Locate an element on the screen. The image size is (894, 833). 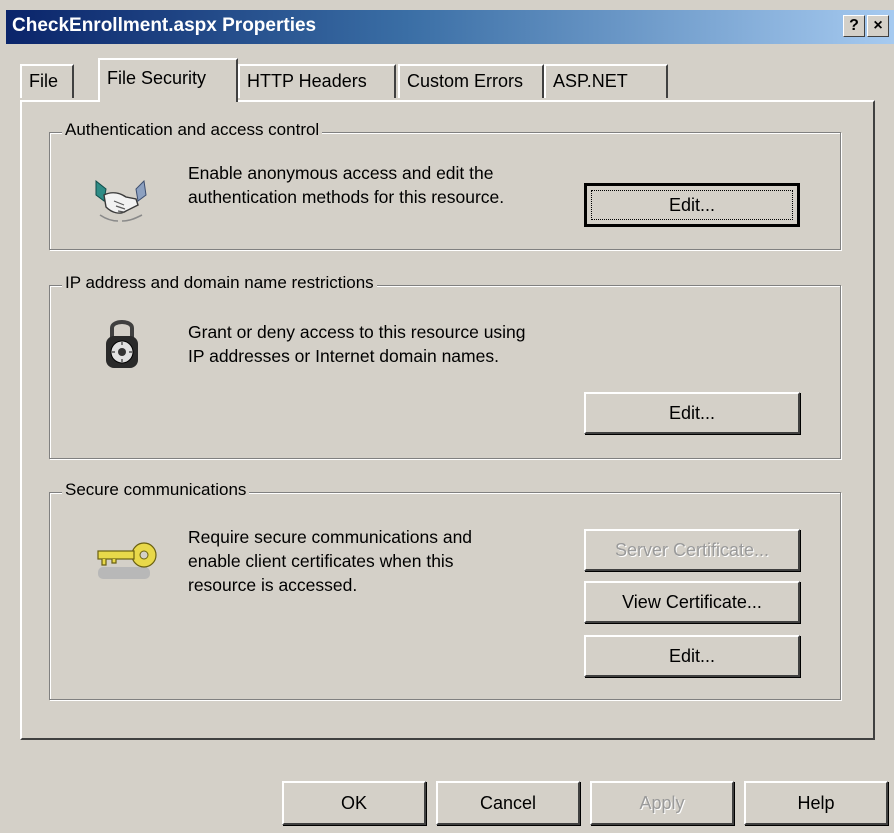
auth-description-line1: Enable anonymous access and edit the is located at coordinates (341, 173).